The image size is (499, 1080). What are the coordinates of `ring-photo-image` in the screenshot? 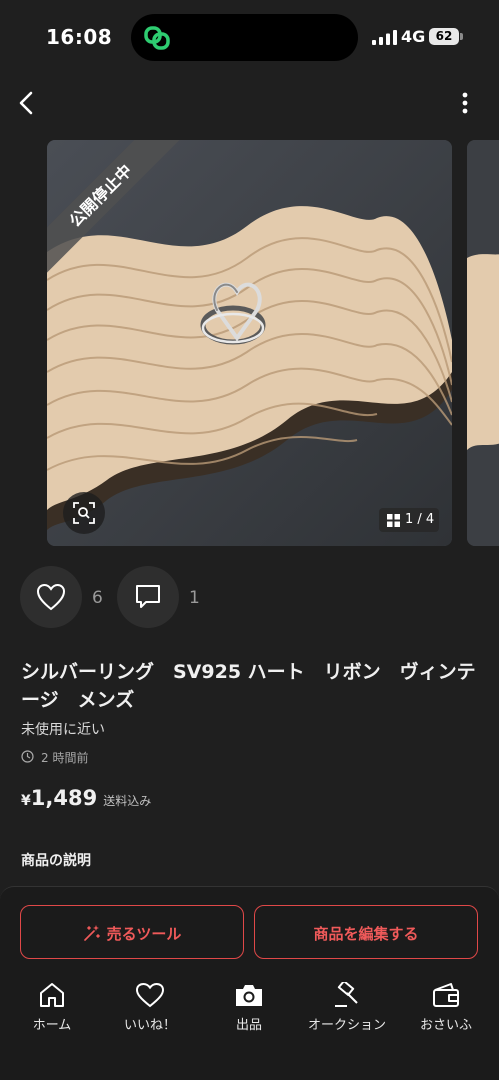 It's located at (483, 343).